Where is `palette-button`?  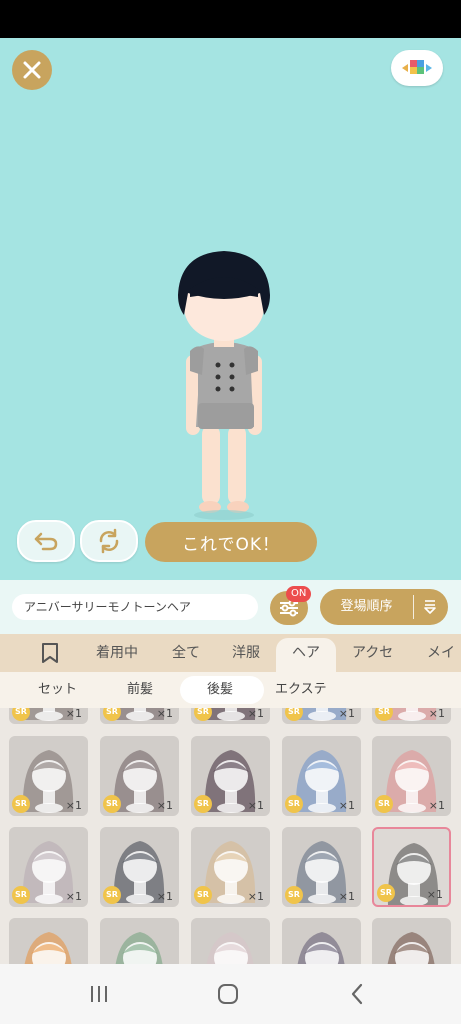 palette-button is located at coordinates (417, 68).